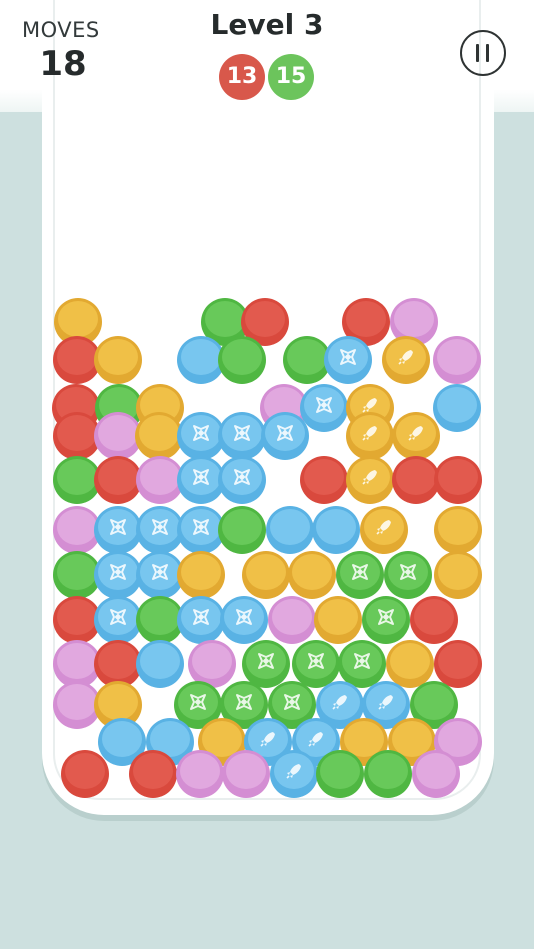  What do you see at coordinates (291, 77) in the screenshot?
I see `target-green-counter: 15` at bounding box center [291, 77].